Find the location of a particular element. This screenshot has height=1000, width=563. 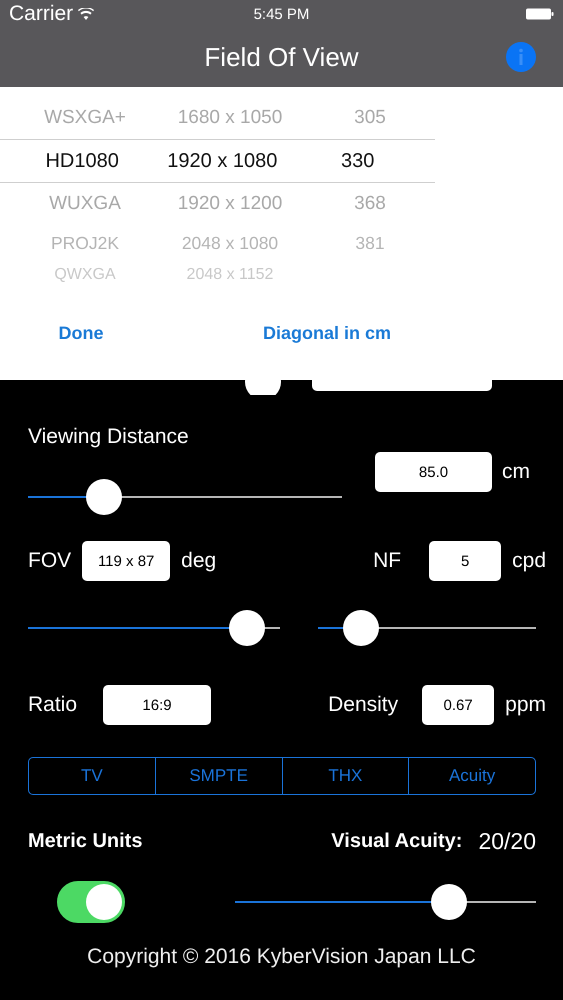

segment-tab: Acuity is located at coordinates (471, 776).